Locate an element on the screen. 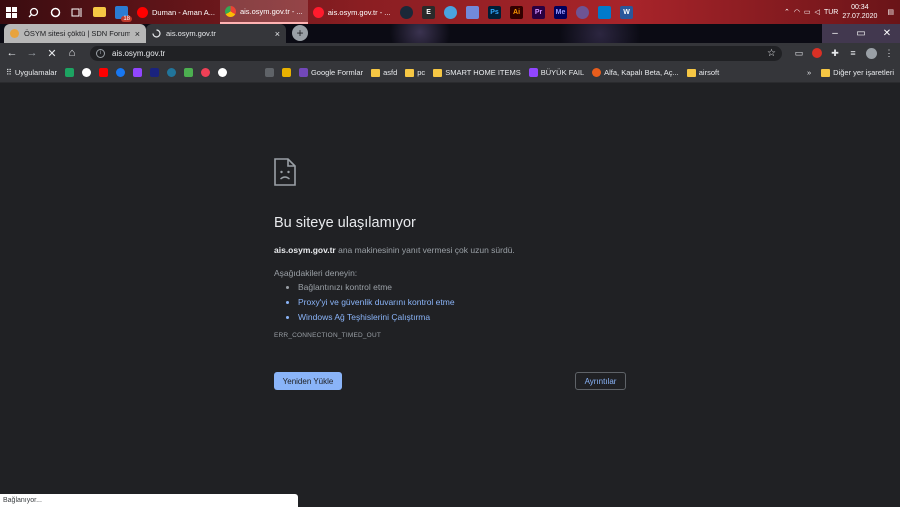 The width and height of the screenshot is (900, 507). menu-kebab-icon: ⋮ is located at coordinates (889, 53).